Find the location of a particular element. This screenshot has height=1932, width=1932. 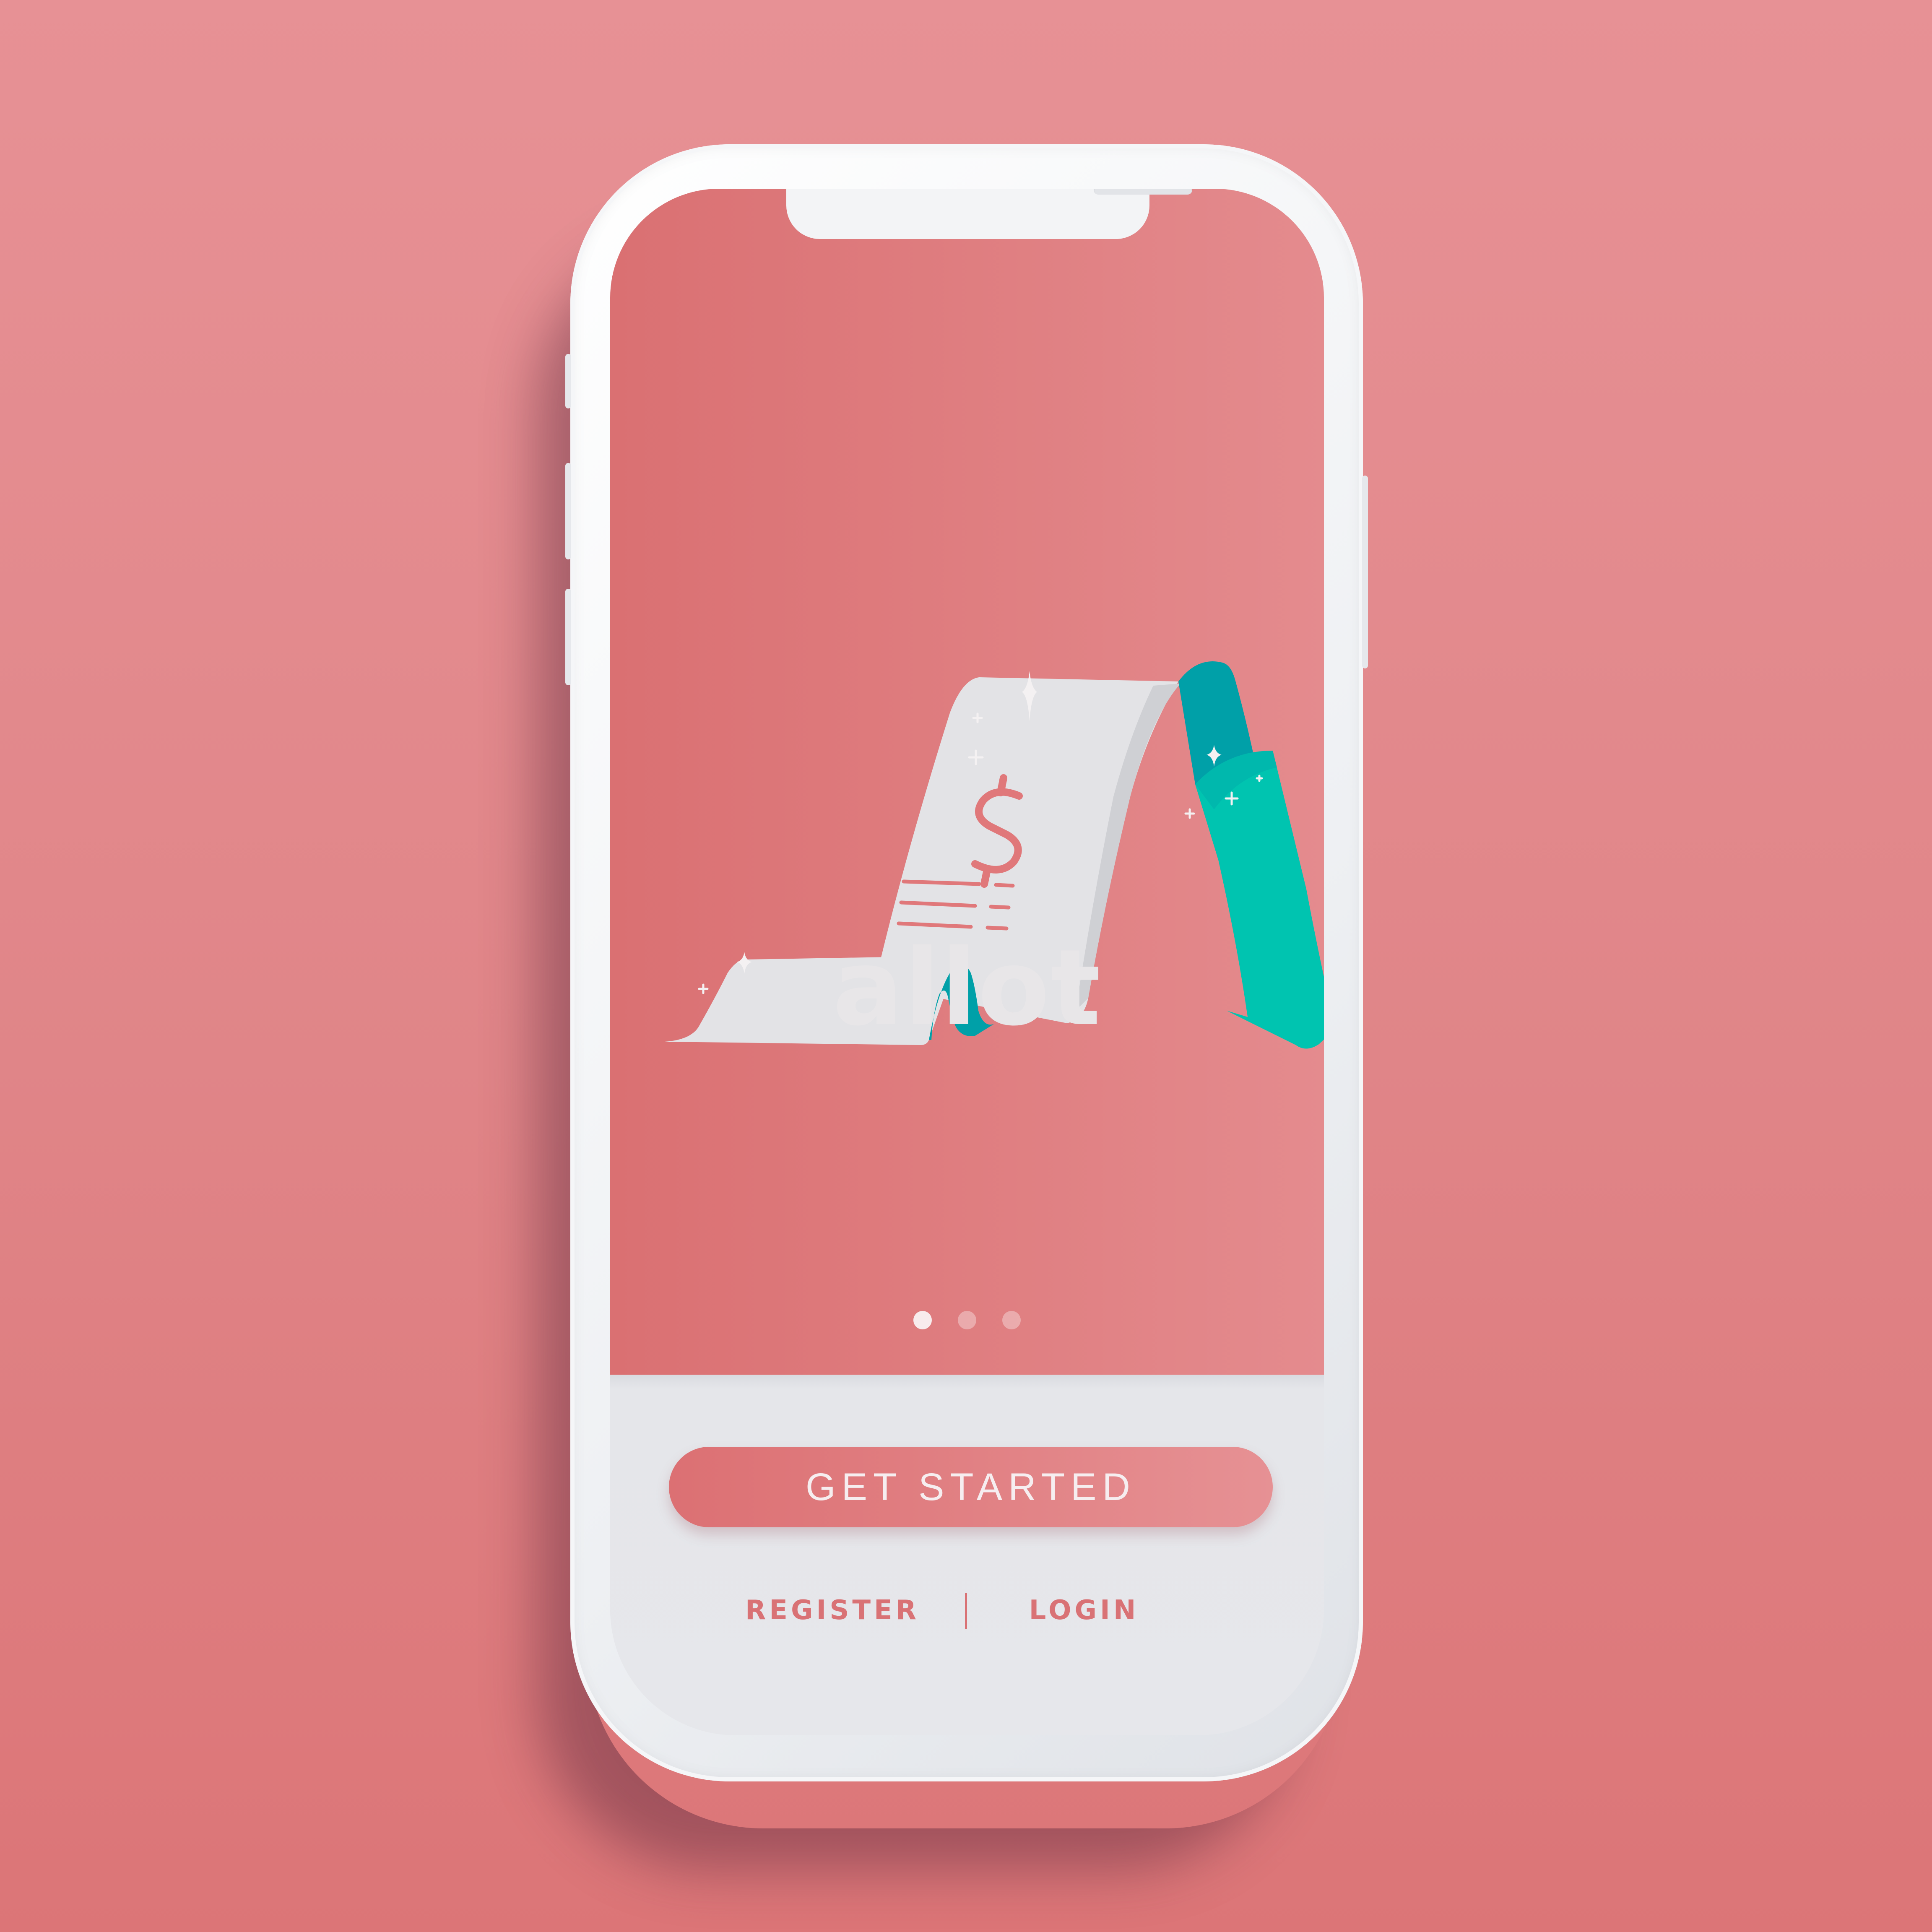

auth-panel is located at coordinates (967, 1555).